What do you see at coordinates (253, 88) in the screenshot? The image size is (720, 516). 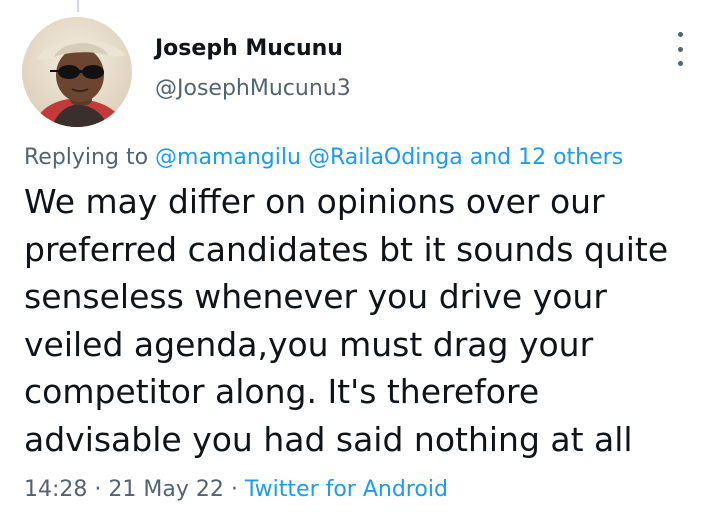 I see `author-handle: @JosephMucunu3` at bounding box center [253, 88].